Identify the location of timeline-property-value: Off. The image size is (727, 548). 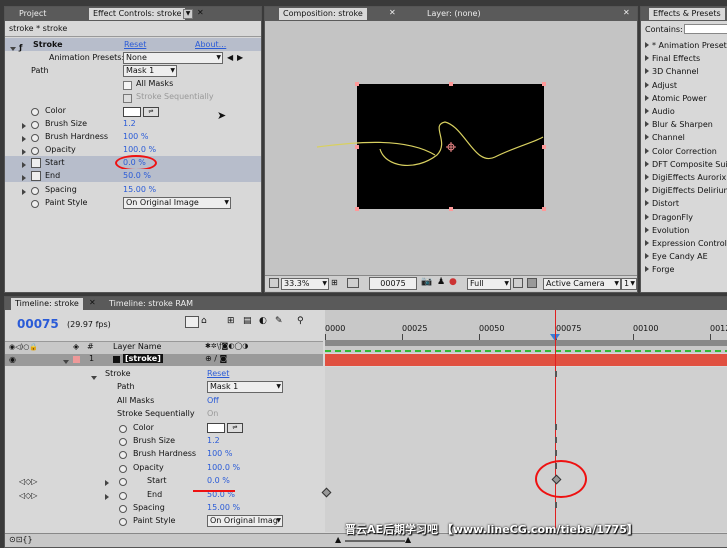
(213, 400).